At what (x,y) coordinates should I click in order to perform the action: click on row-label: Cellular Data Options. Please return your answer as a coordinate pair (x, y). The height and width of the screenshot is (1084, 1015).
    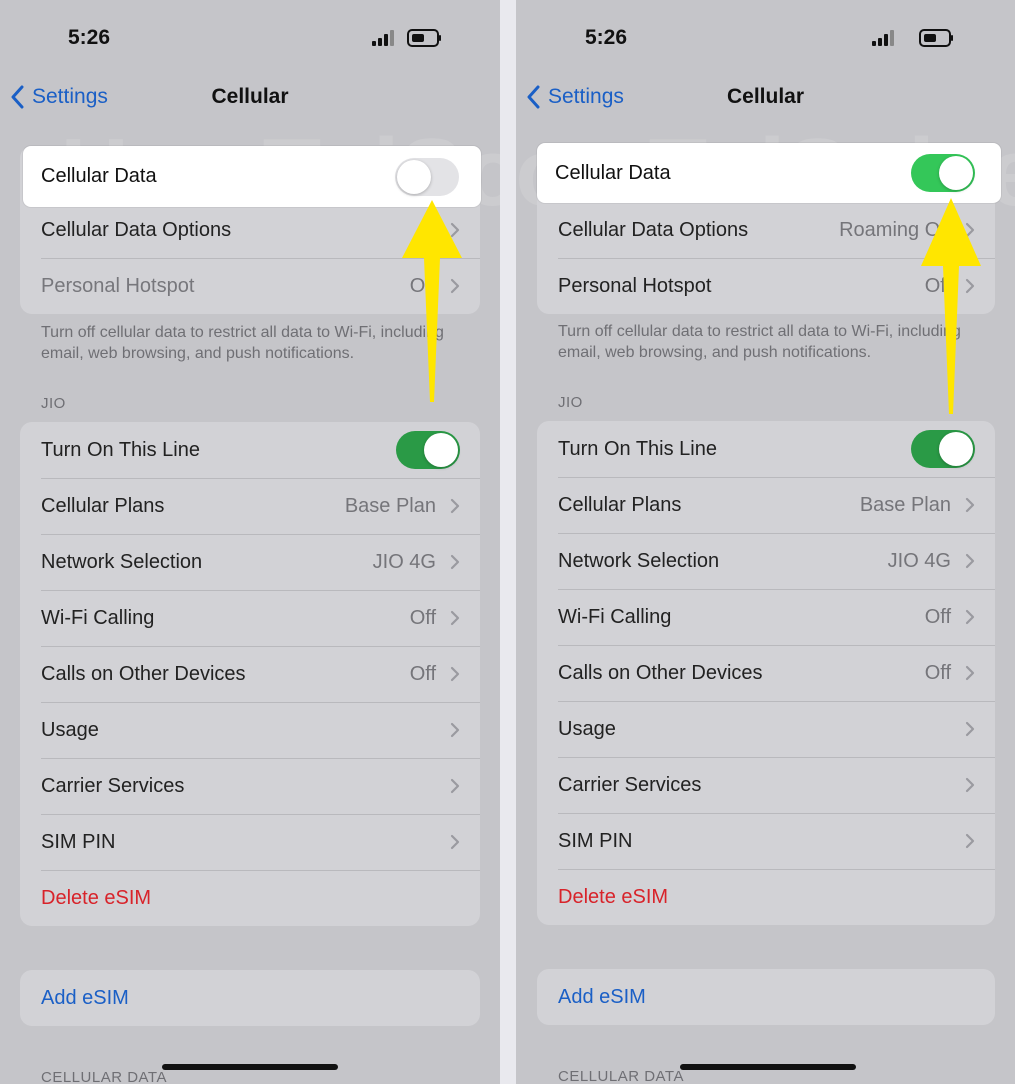
    Looking at the image, I should click on (136, 229).